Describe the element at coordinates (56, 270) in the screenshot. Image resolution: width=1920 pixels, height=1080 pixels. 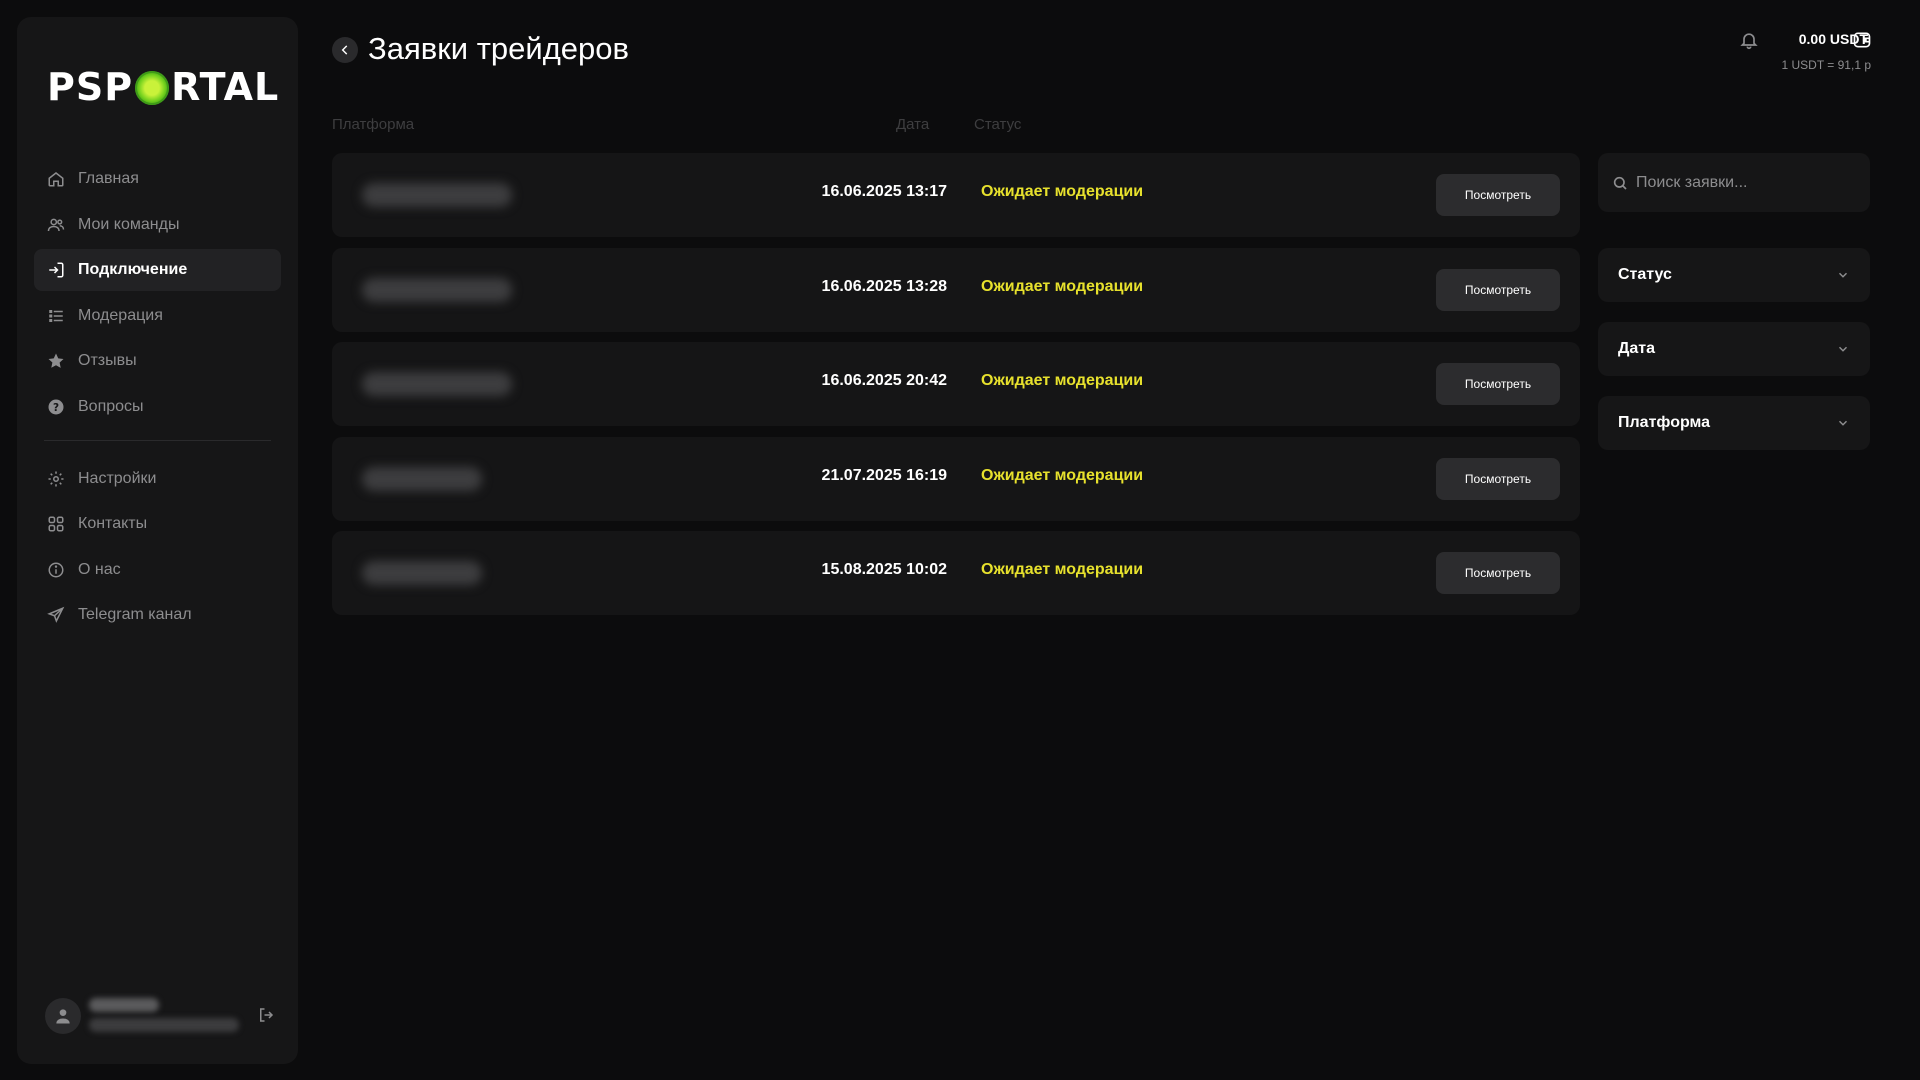
I see `login-icon` at that location.